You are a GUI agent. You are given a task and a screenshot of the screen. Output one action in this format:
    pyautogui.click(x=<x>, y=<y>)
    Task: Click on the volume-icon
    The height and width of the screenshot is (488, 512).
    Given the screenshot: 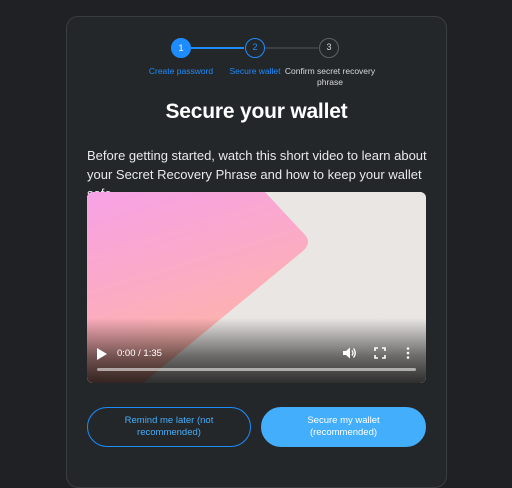 What is the action you would take?
    pyautogui.click(x=349, y=353)
    